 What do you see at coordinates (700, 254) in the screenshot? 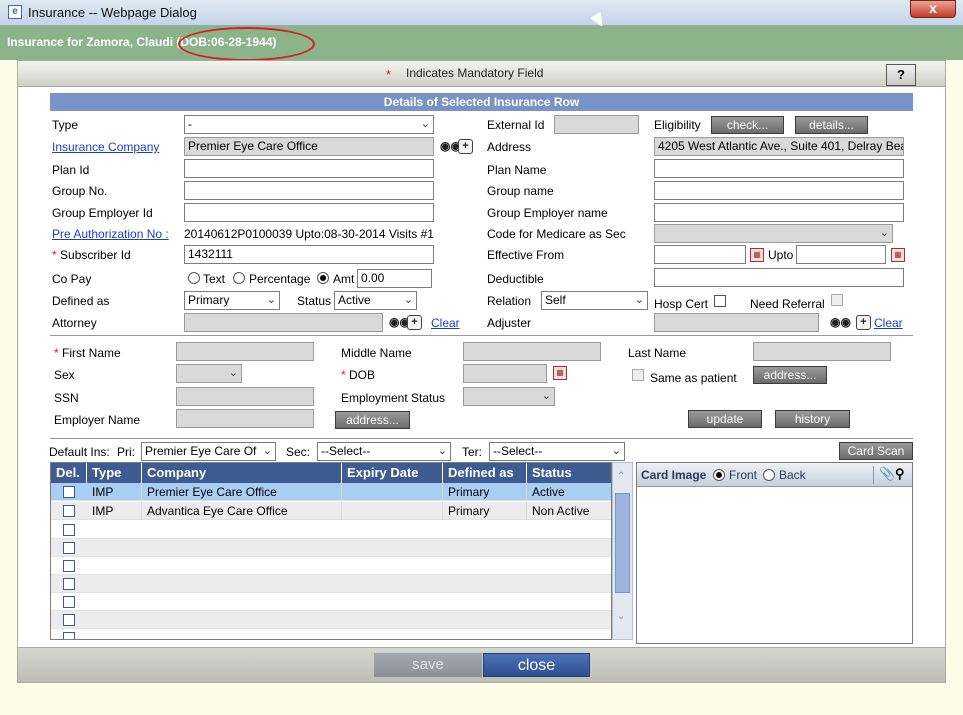
I see `effective-from-field` at bounding box center [700, 254].